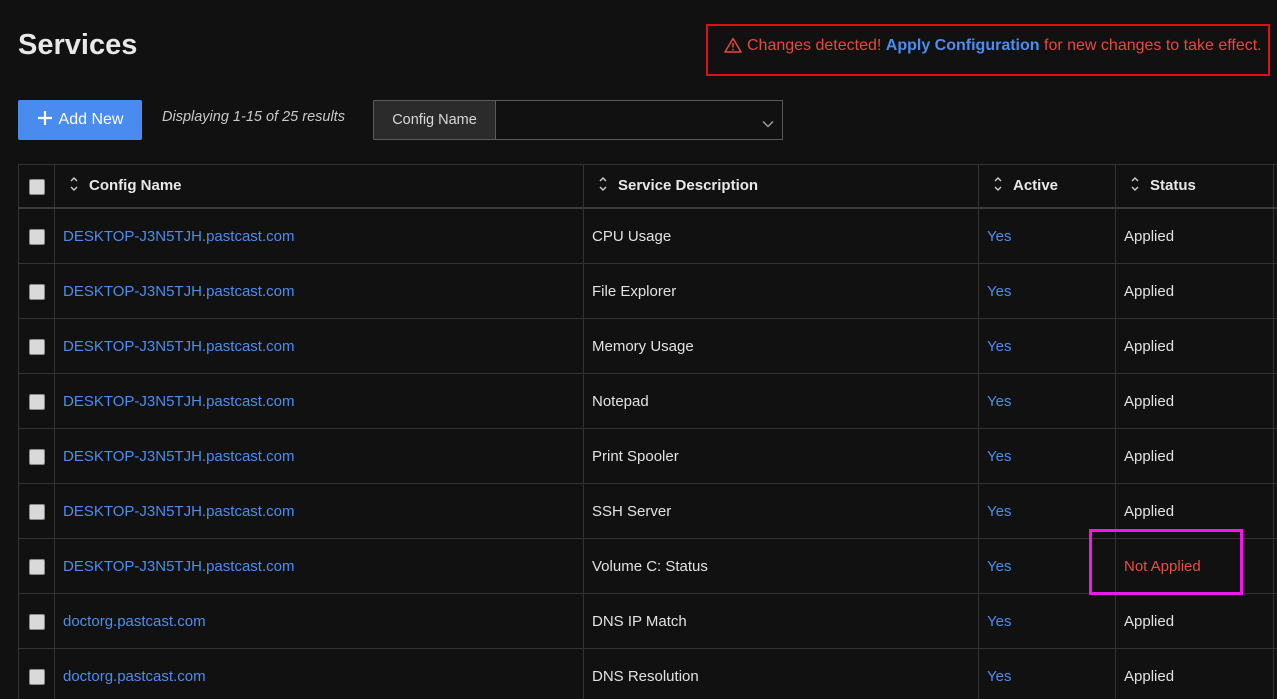 This screenshot has height=699, width=1277. I want to click on alert-prefix-text: Changes detected!, so click(814, 45).